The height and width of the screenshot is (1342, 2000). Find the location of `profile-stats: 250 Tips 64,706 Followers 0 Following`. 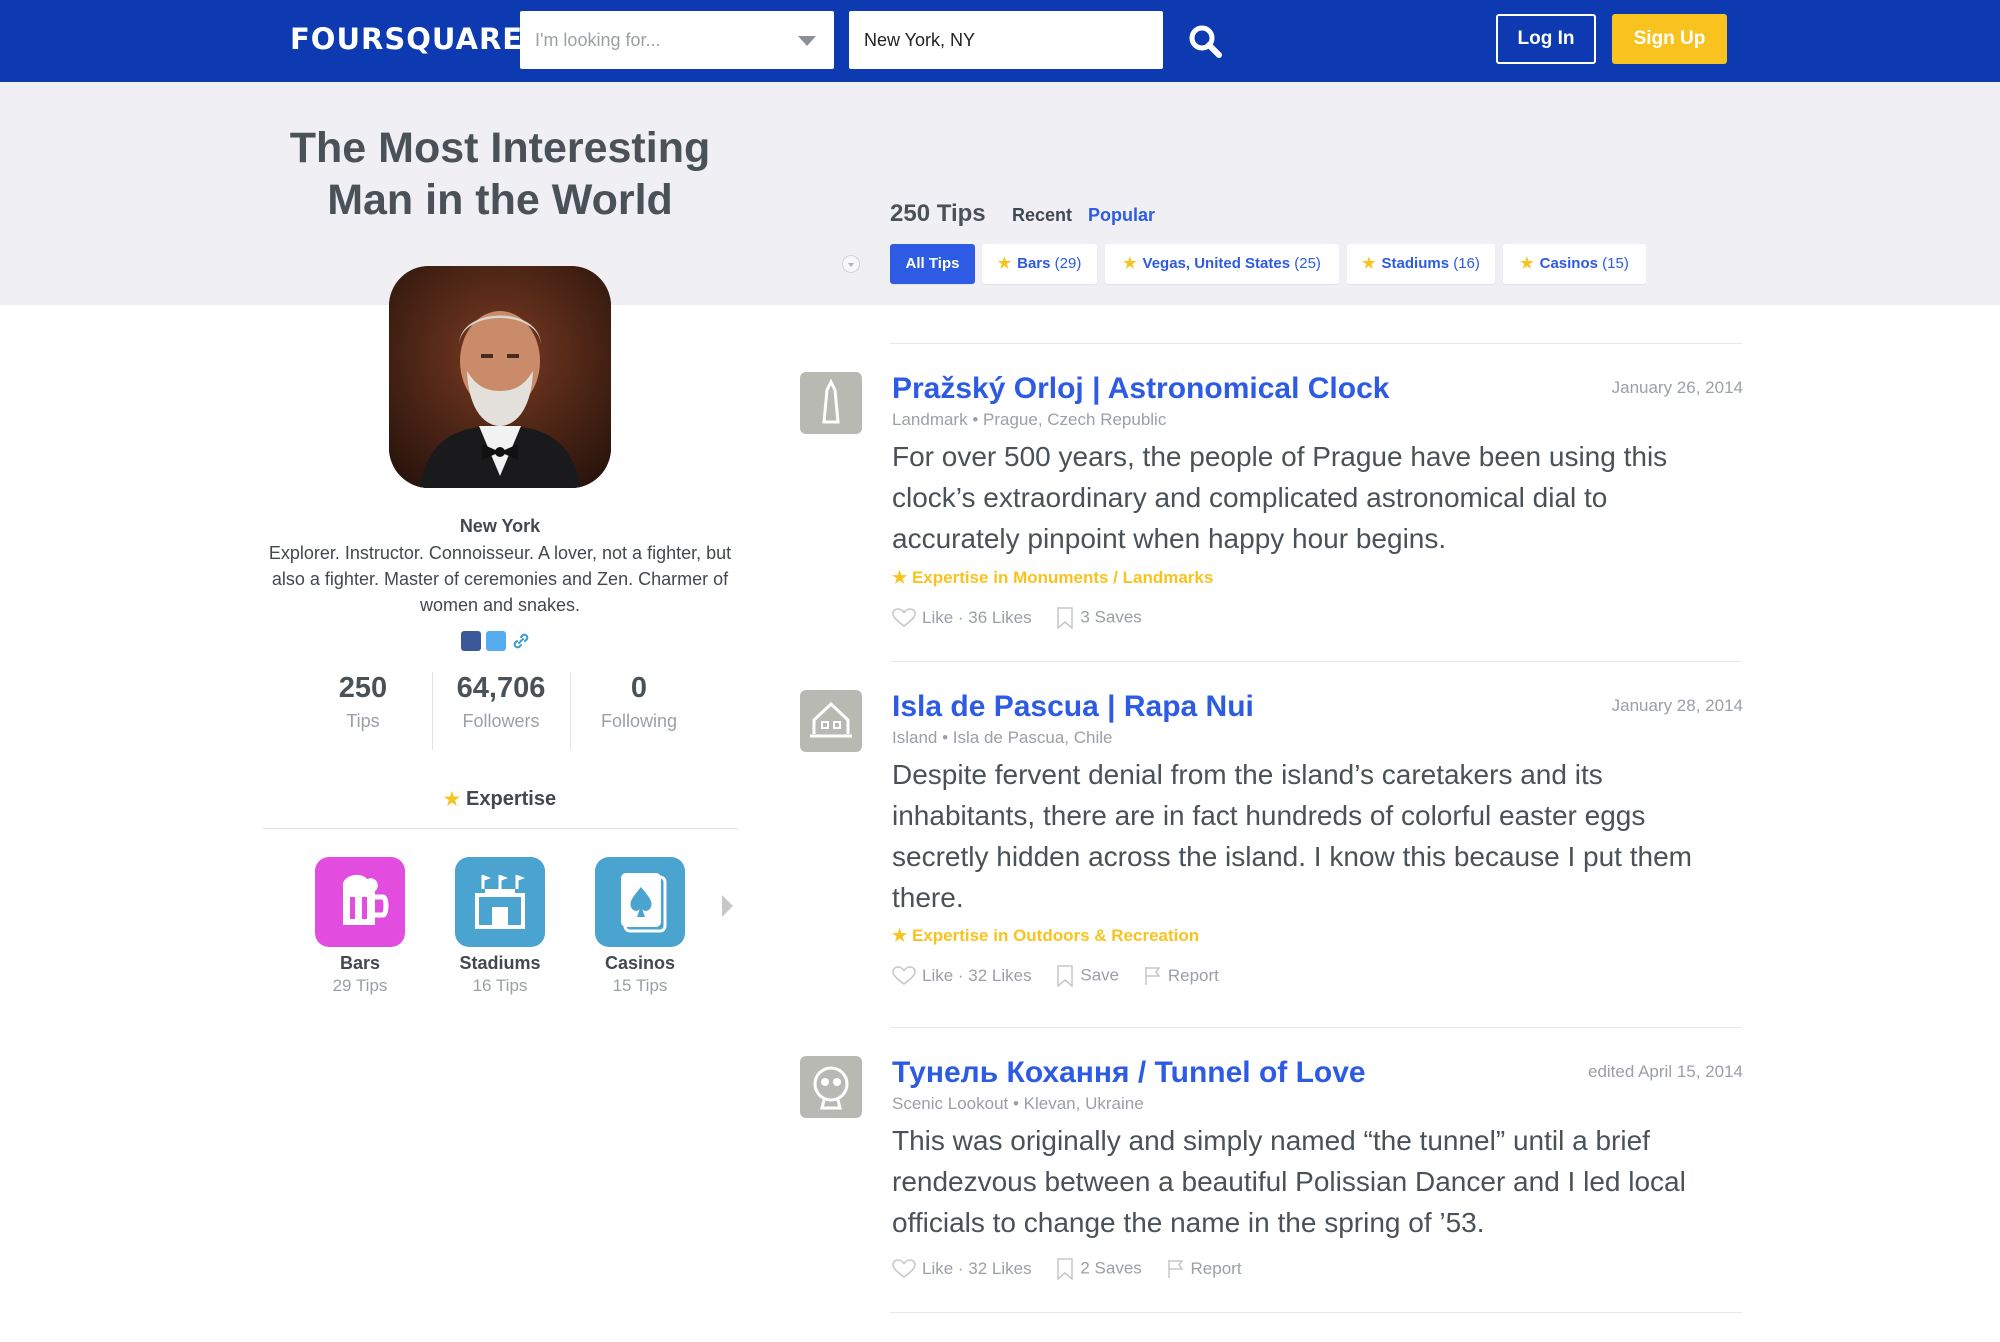

profile-stats: 250 Tips 64,706 Followers 0 Following is located at coordinates (500, 712).